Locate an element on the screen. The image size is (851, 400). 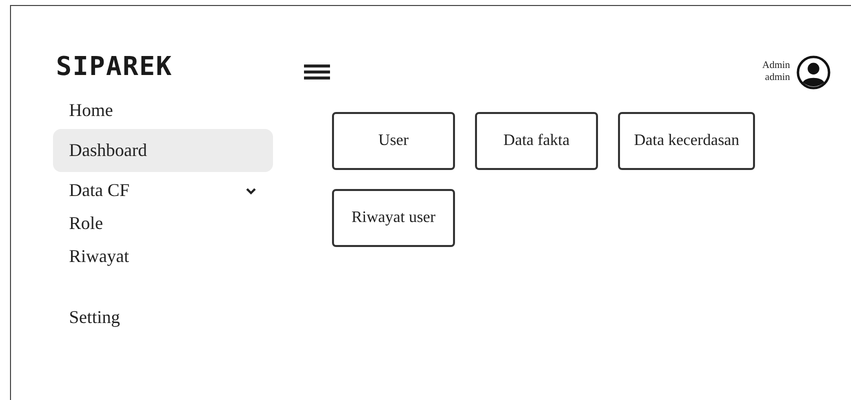
sidebar-item: Role is located at coordinates (163, 223).